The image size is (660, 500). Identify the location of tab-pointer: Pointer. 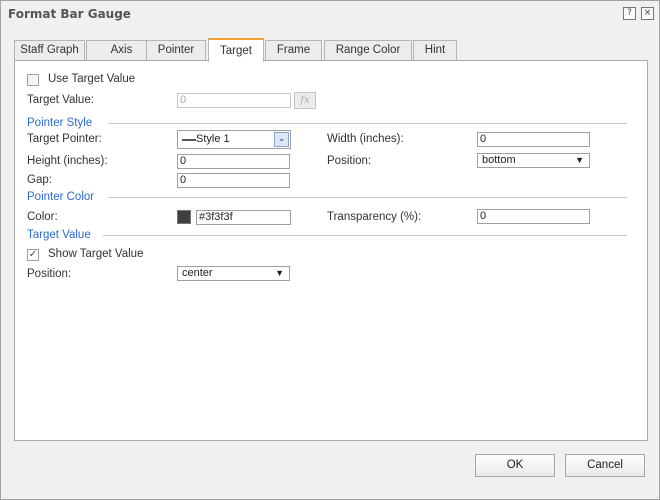
(176, 50).